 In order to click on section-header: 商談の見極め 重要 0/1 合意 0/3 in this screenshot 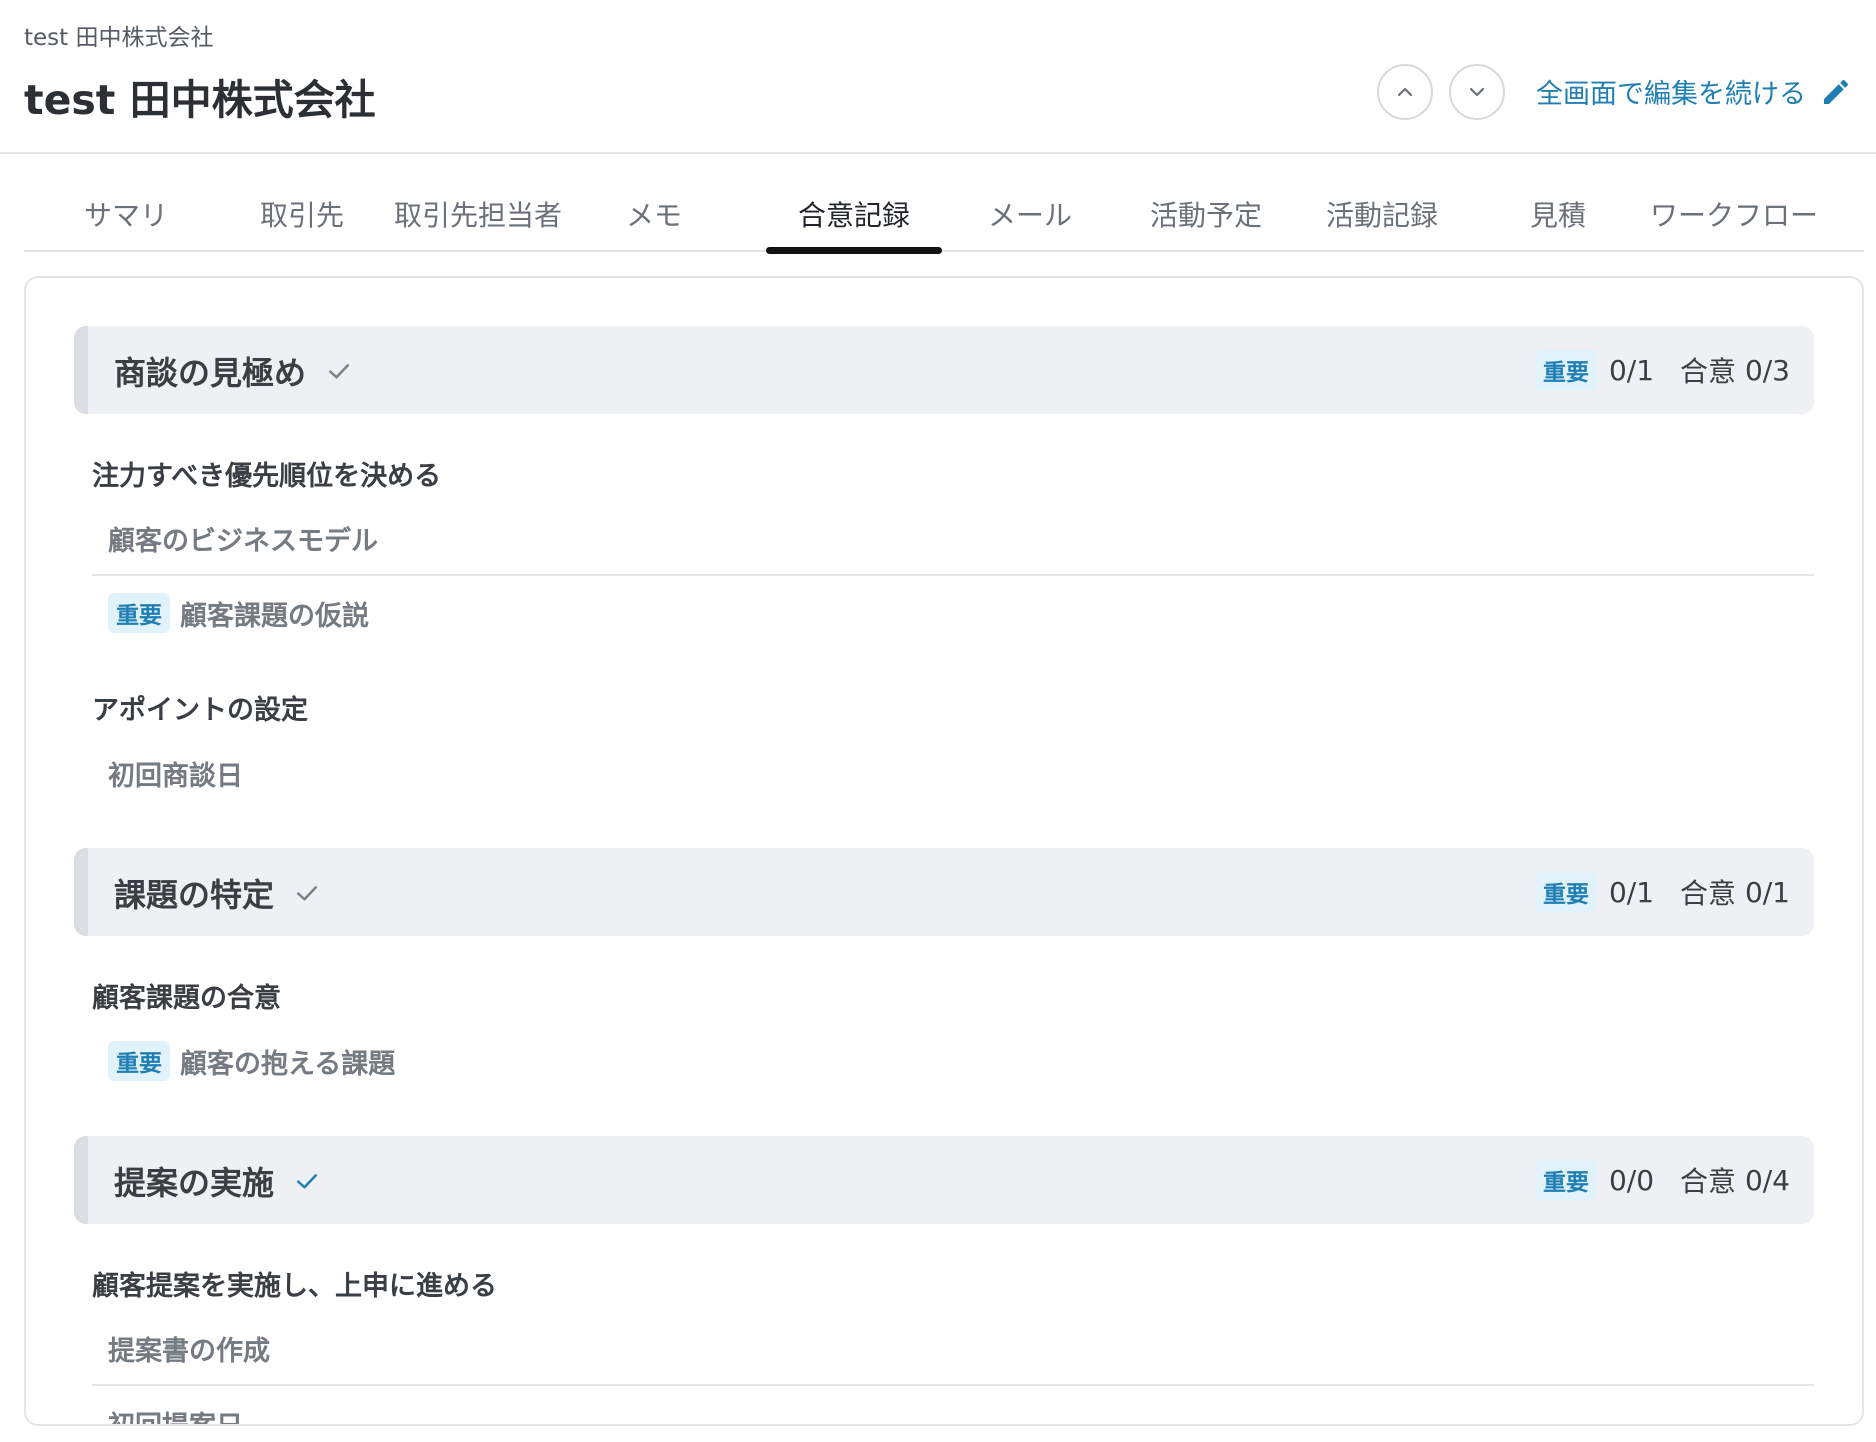, I will do `click(944, 370)`.